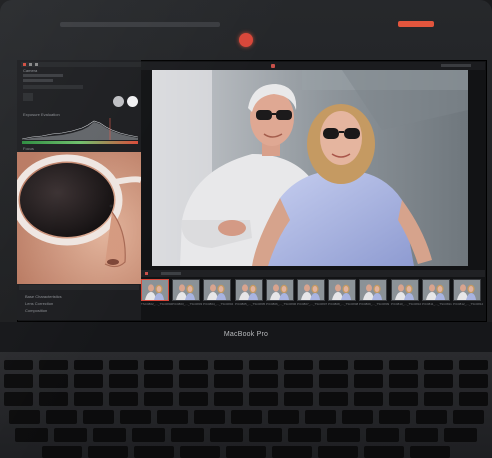  I want to click on tool-item: Lens Correction, so click(39, 303).